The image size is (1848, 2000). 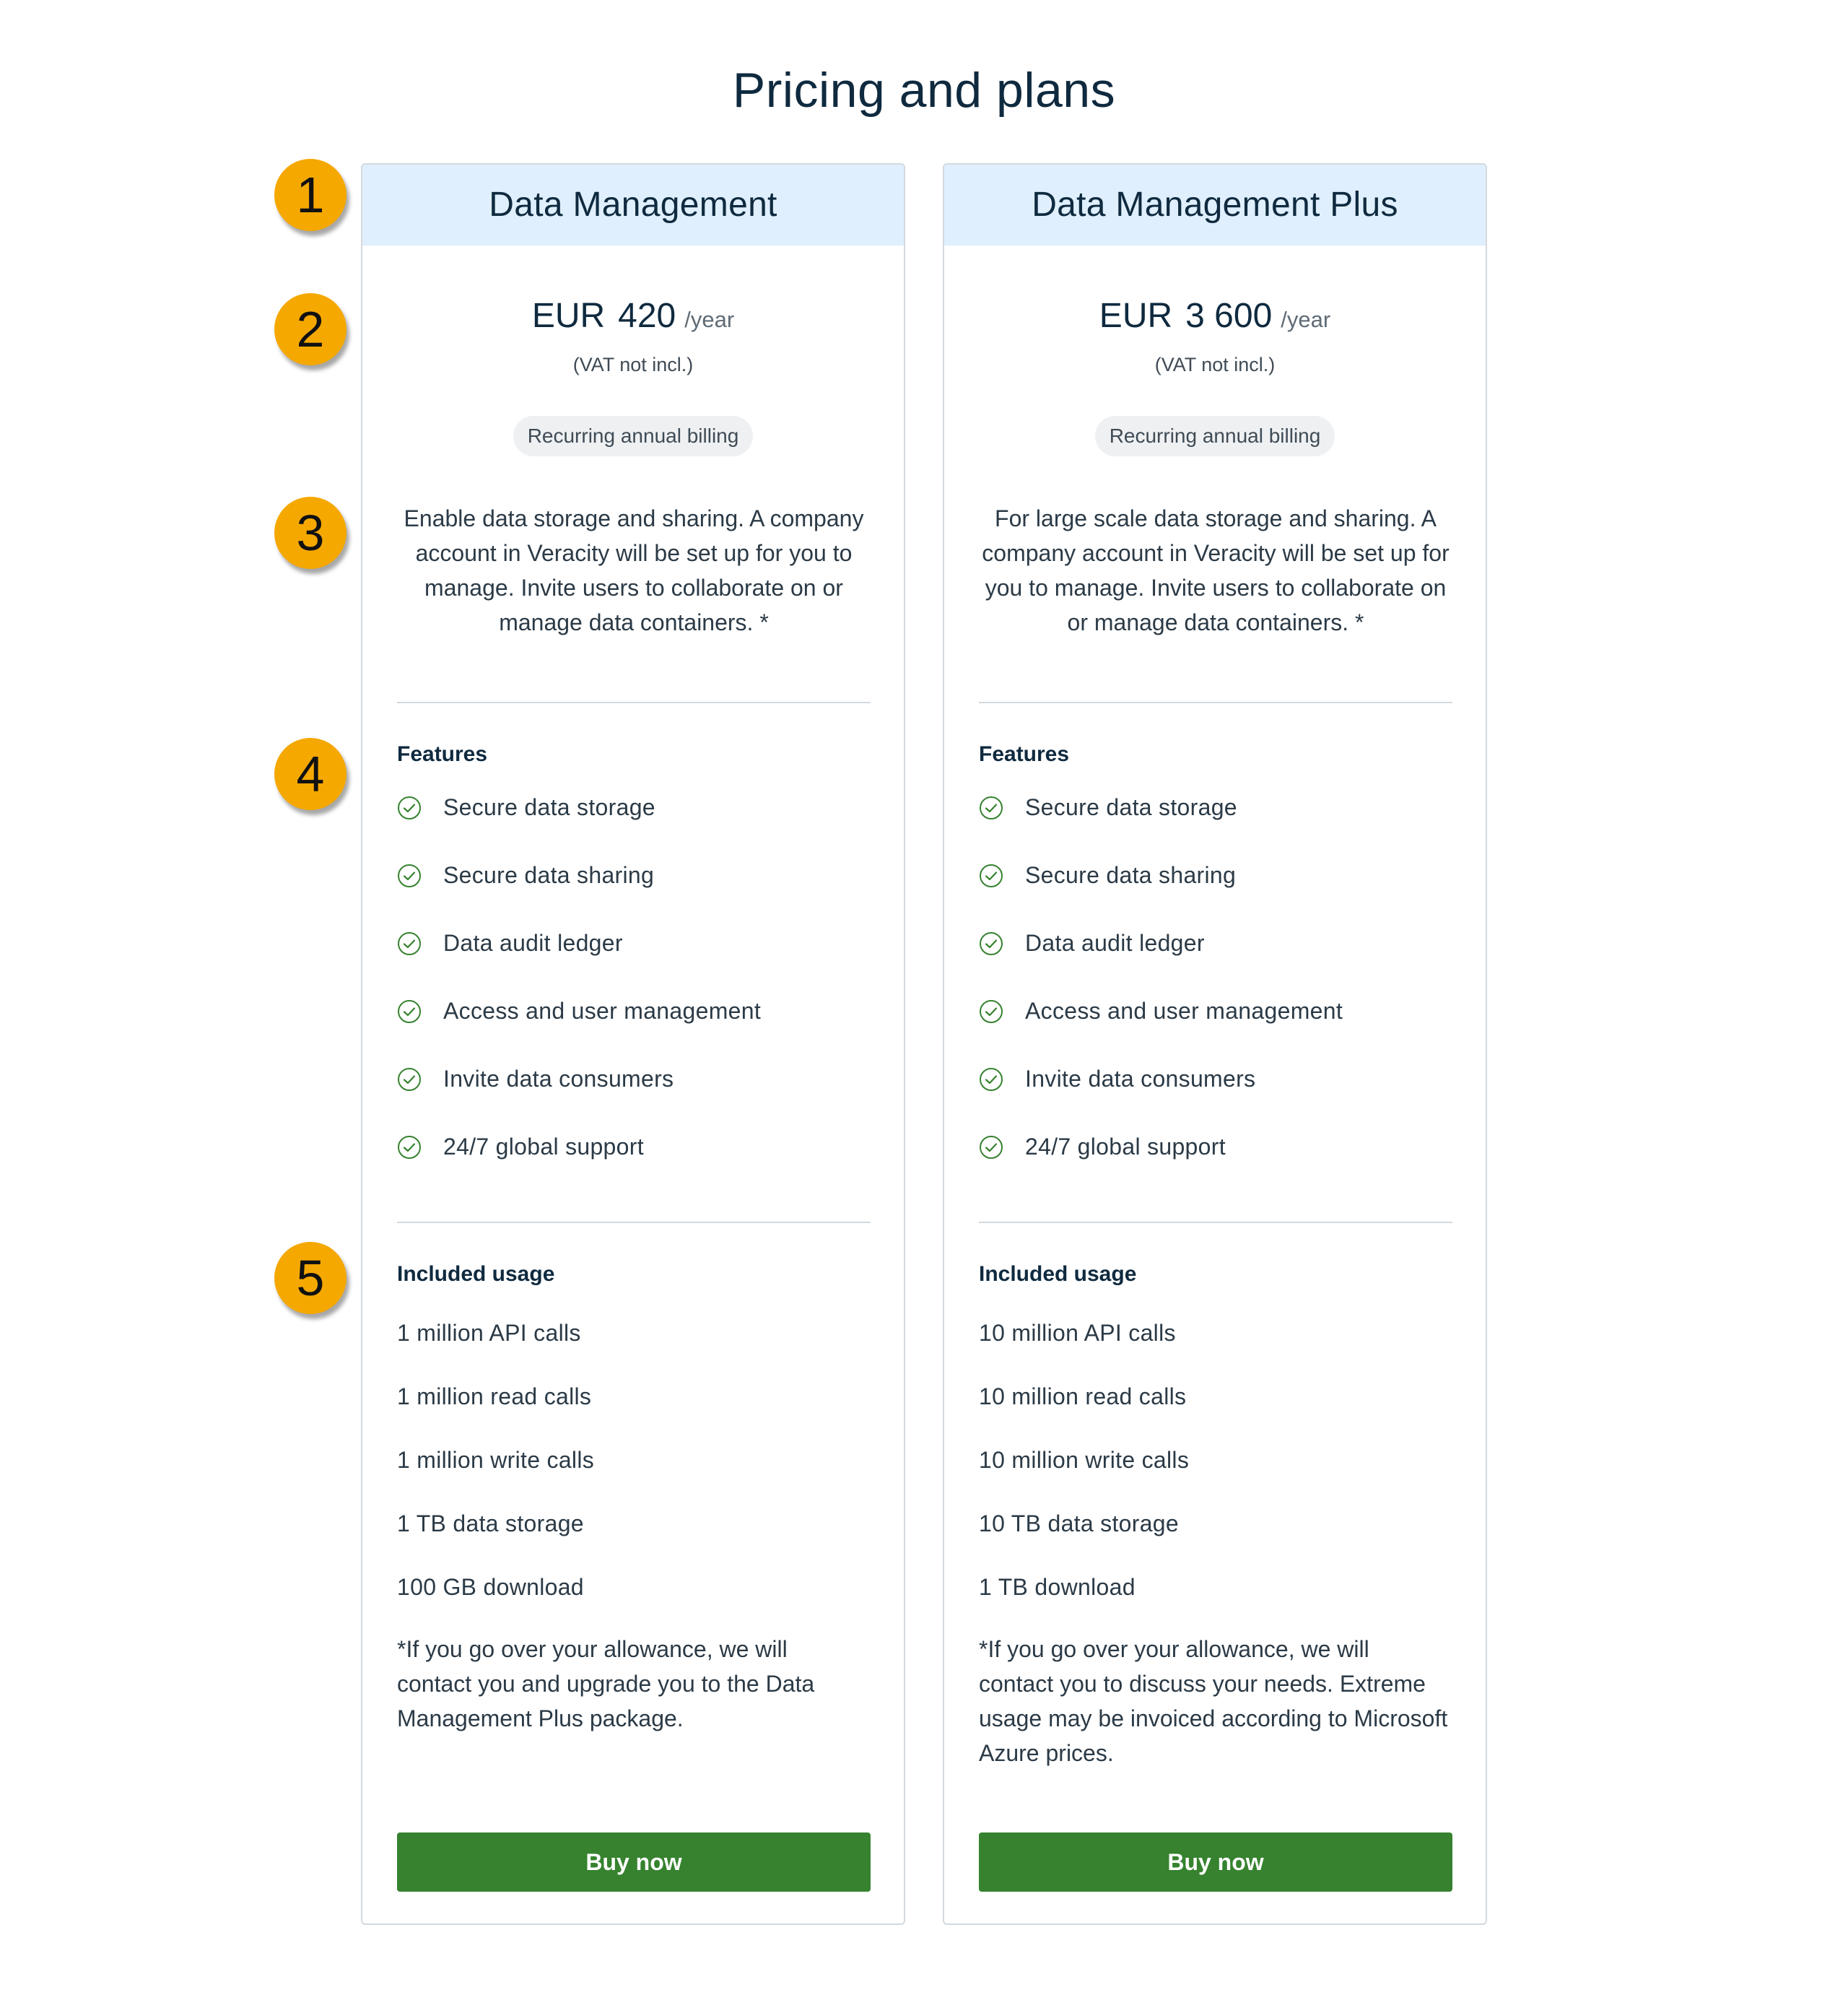 I want to click on usage-item: 1 million API calls, so click(x=489, y=1333).